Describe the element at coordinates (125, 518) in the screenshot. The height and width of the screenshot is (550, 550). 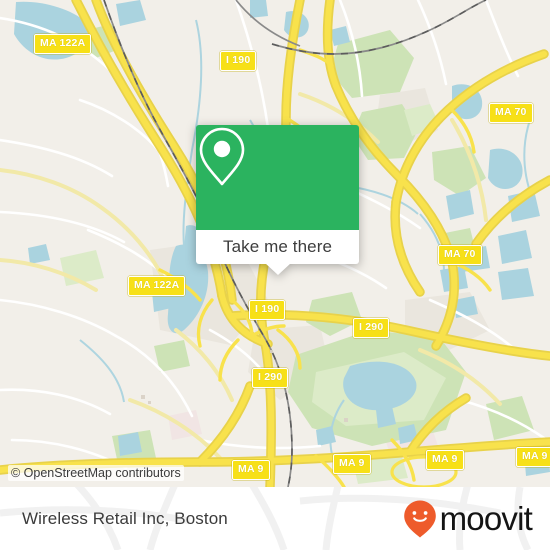
I see `place-title: Wireless Retail Inc, Boston` at that location.